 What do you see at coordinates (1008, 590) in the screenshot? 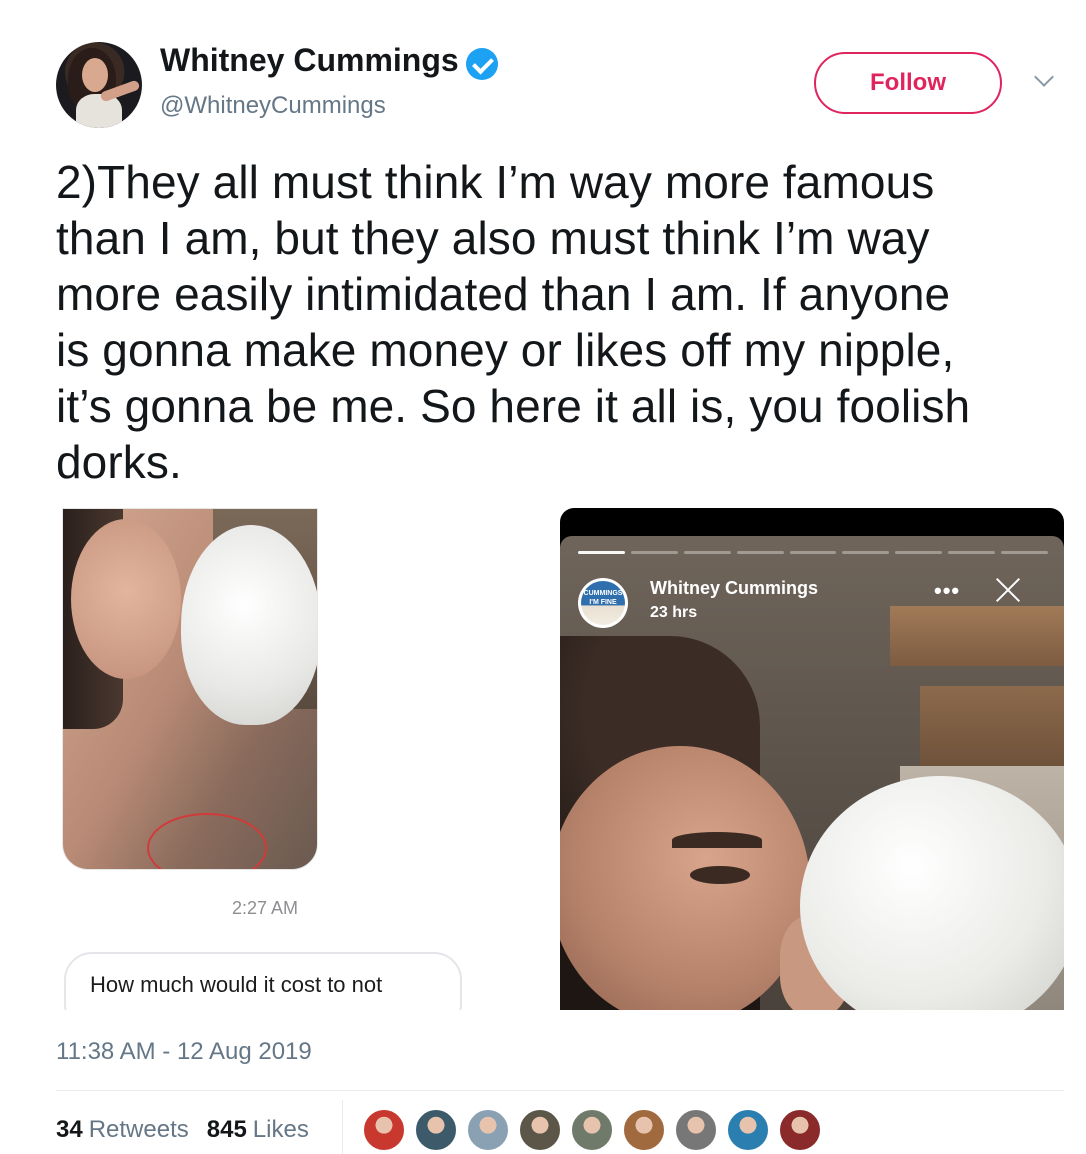
I see `close-icon` at bounding box center [1008, 590].